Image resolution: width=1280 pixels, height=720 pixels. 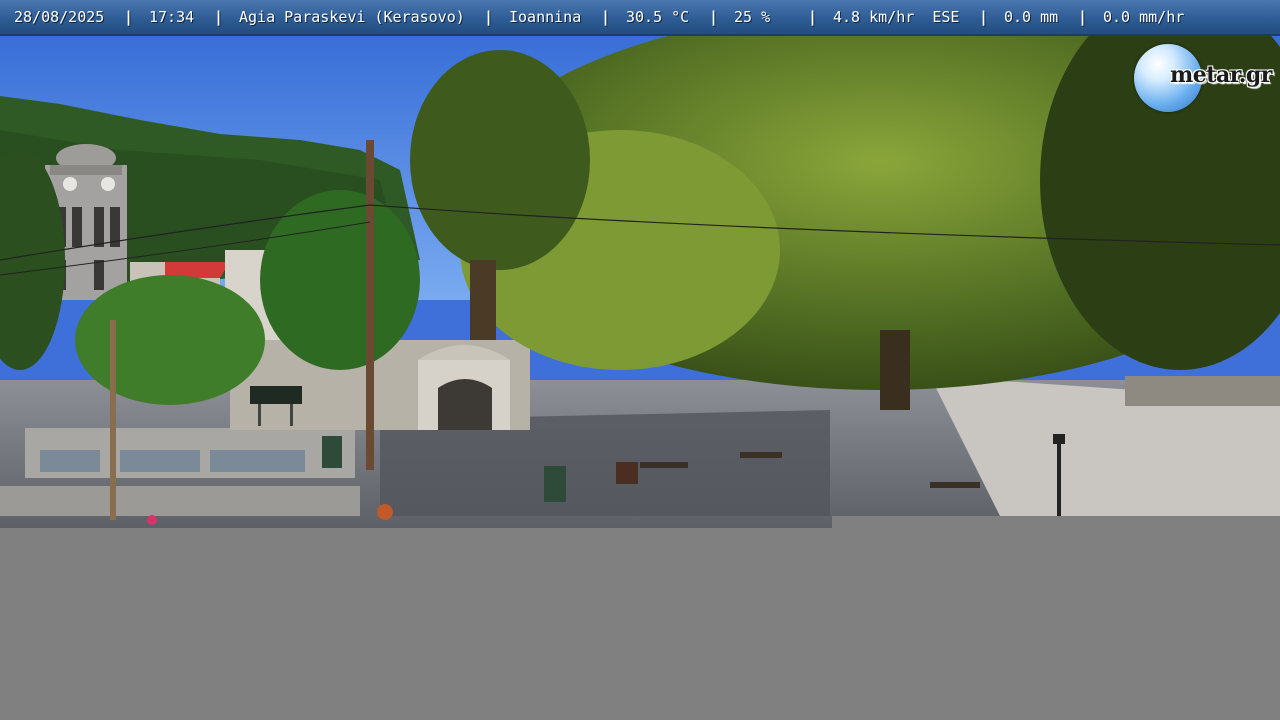 What do you see at coordinates (1144, 17) in the screenshot?
I see `rain-rate-readout: 0.0 mm/hr` at bounding box center [1144, 17].